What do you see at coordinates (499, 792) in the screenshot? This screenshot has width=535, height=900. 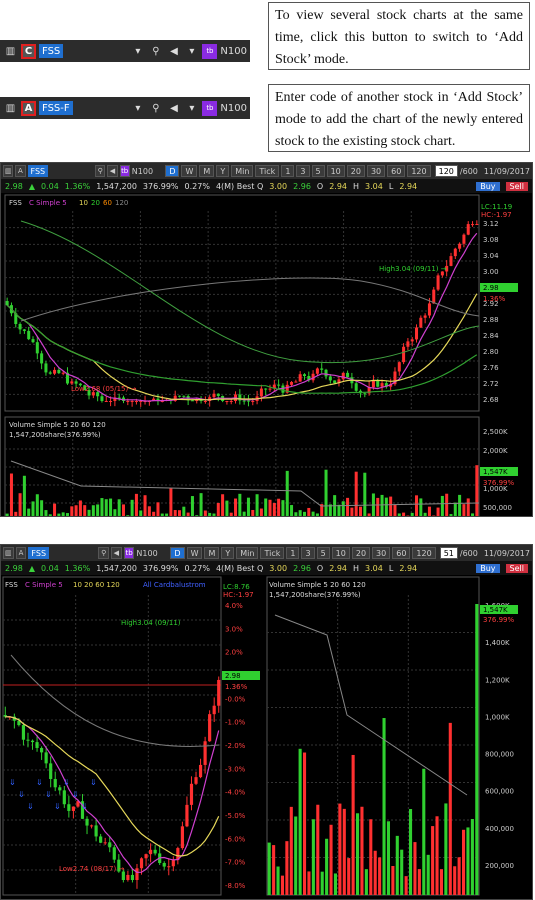 I see `volume-tick-label: 600,000` at bounding box center [499, 792].